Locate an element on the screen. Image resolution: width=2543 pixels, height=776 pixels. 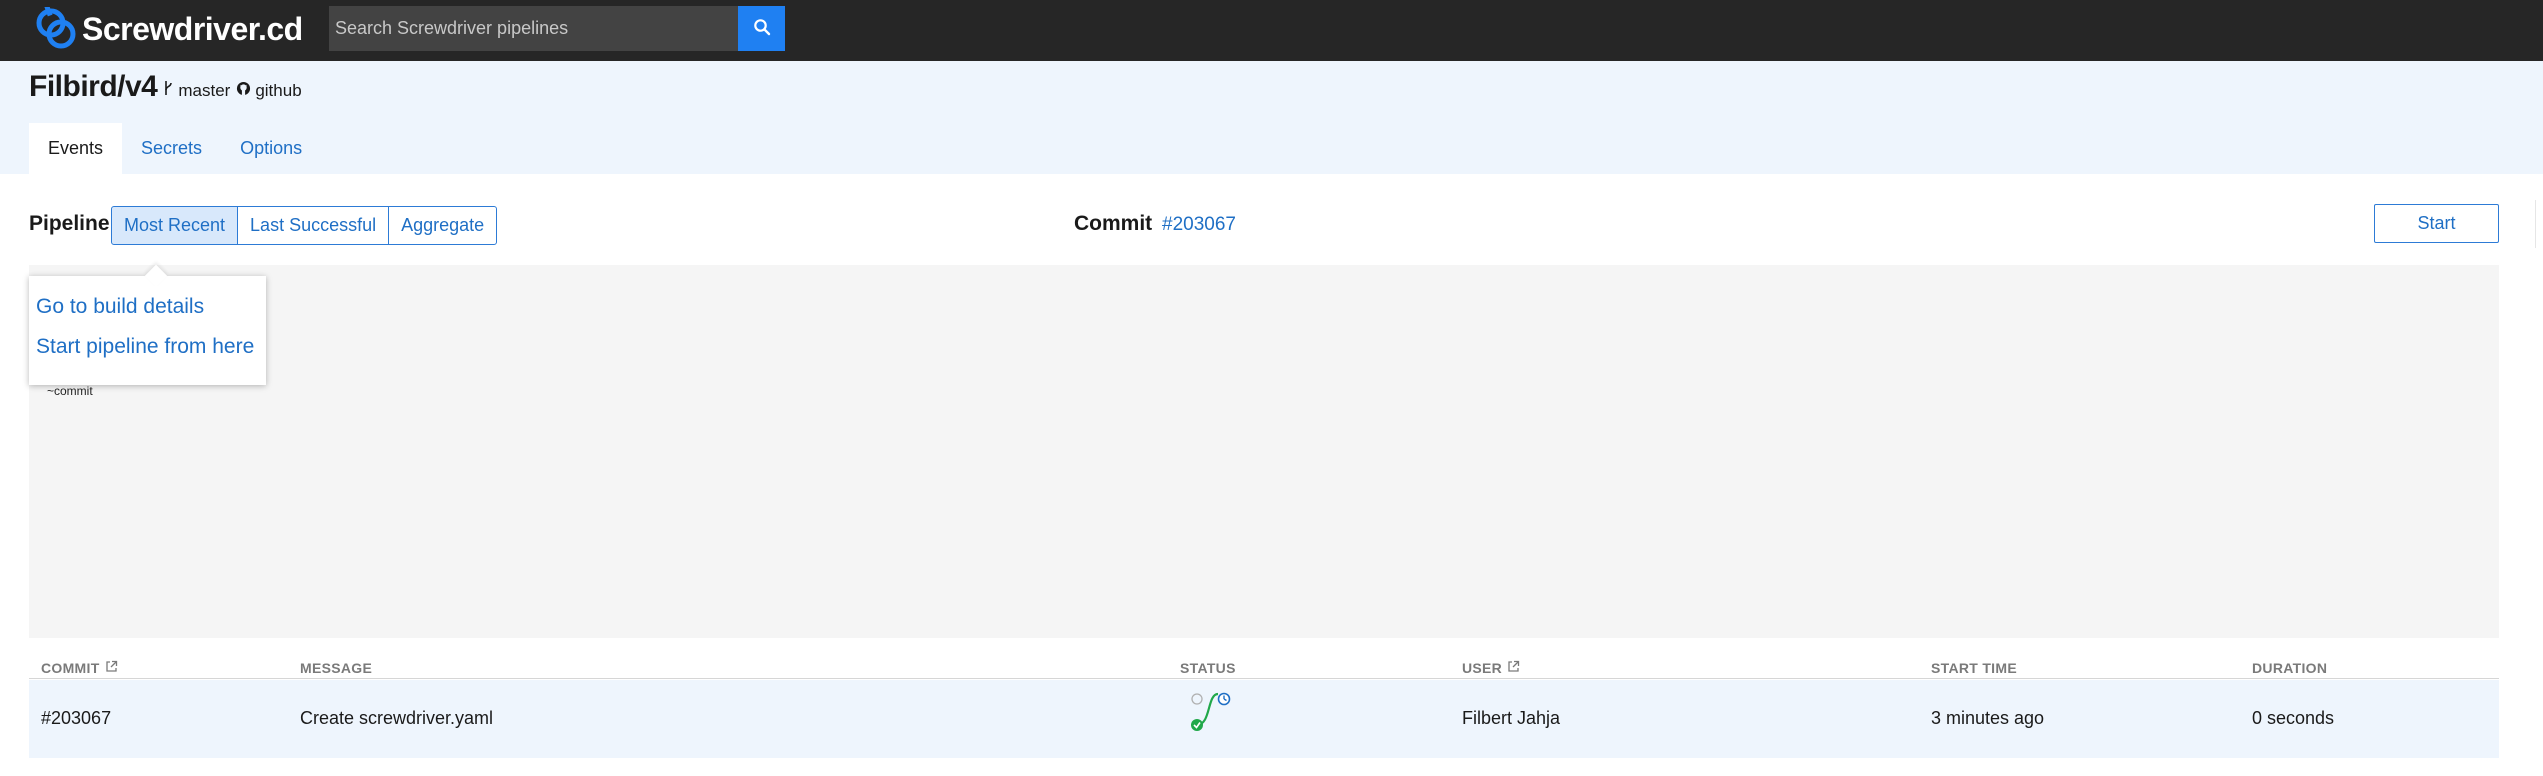
last-successful-button: Last Successful is located at coordinates (313, 225).